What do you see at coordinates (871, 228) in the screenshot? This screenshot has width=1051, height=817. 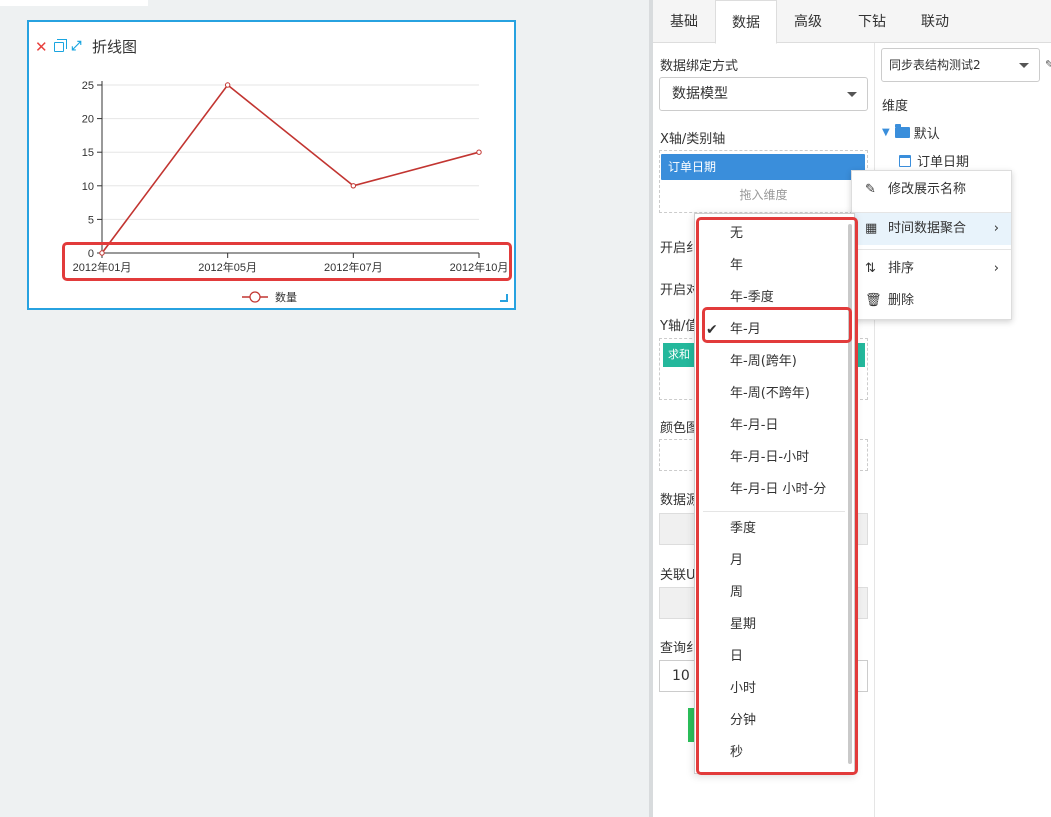 I see `calendar-icon: ▦` at bounding box center [871, 228].